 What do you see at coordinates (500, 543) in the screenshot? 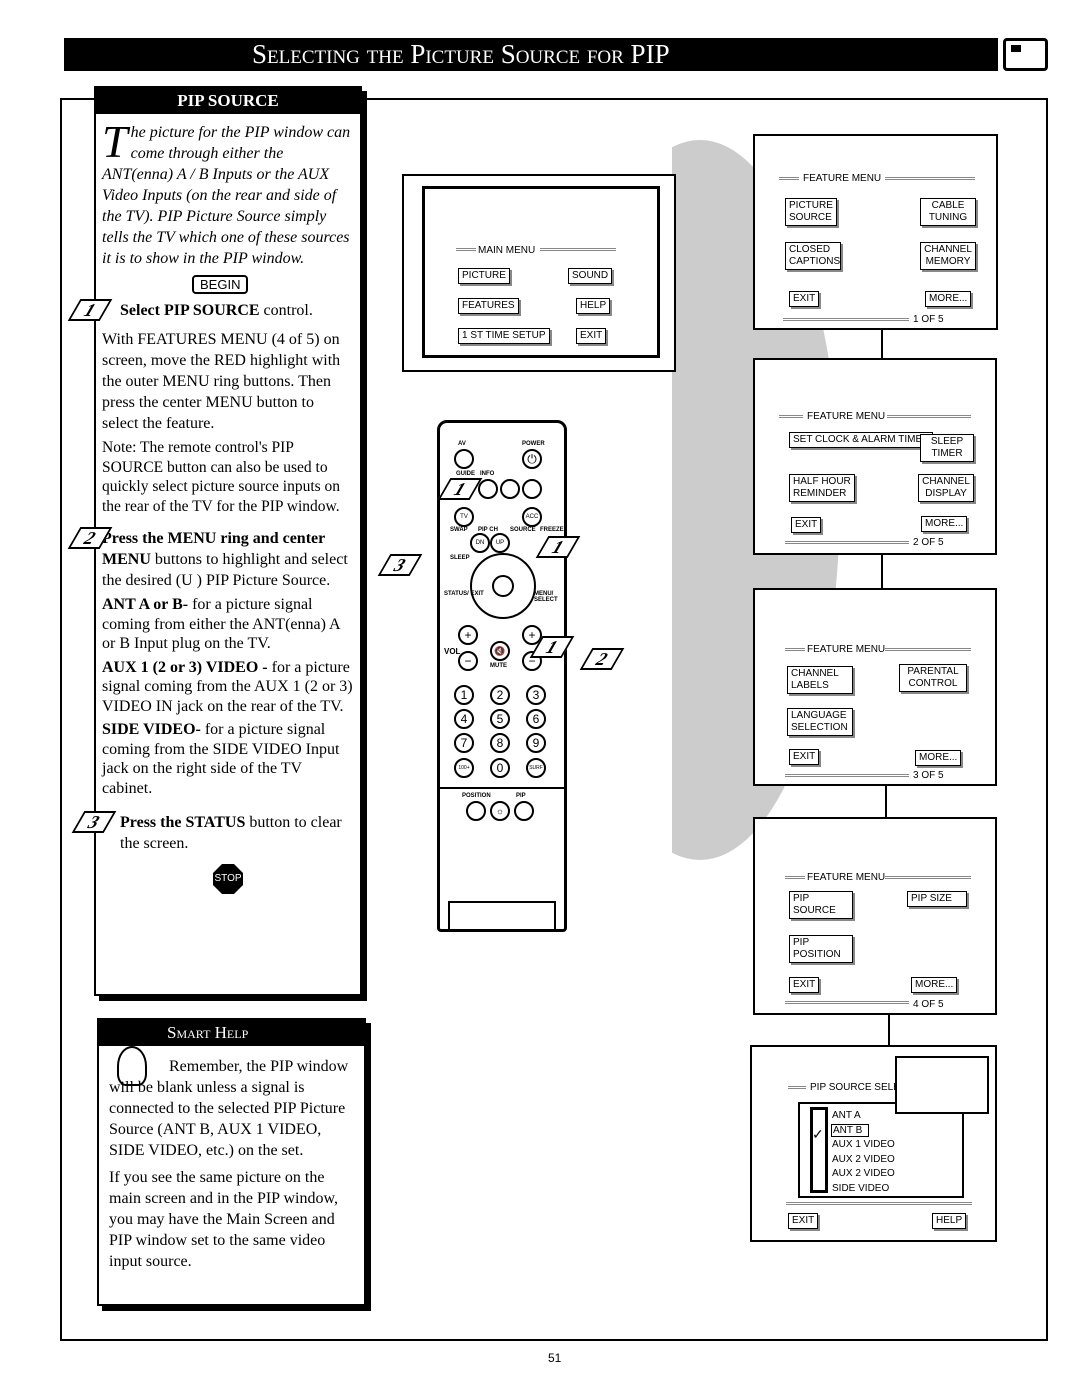
I see `pip-ch-up-button: UP` at bounding box center [500, 543].